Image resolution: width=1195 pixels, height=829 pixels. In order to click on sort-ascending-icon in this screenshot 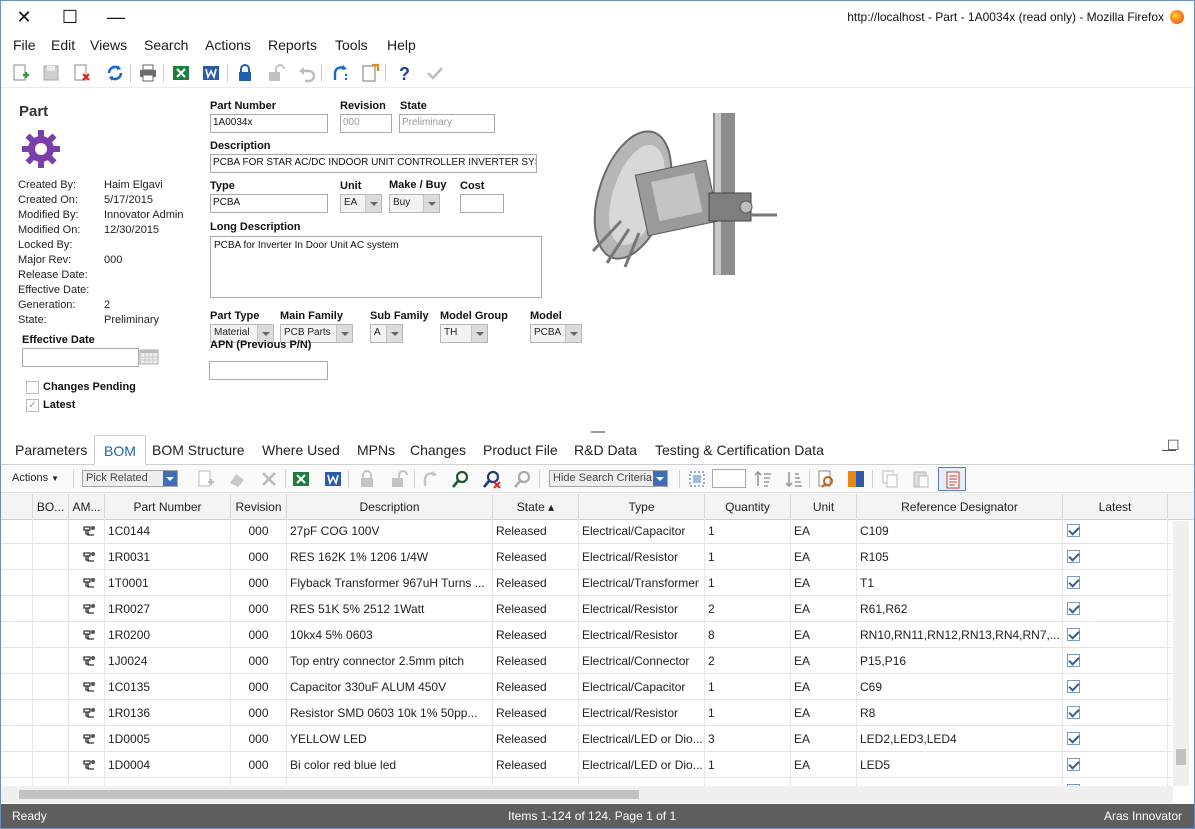, I will do `click(763, 479)`.